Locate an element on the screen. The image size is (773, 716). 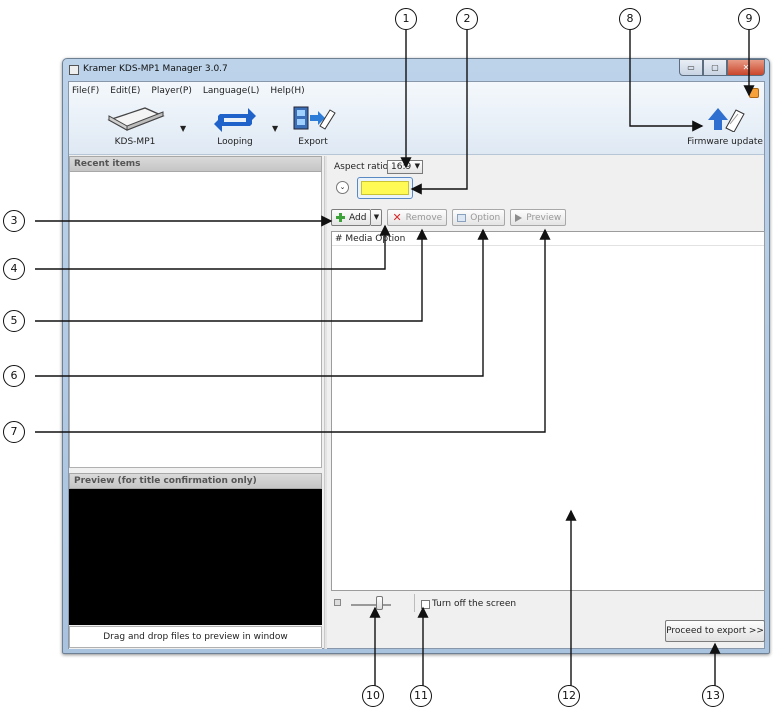
callout-12: 12 is located at coordinates (569, 696).